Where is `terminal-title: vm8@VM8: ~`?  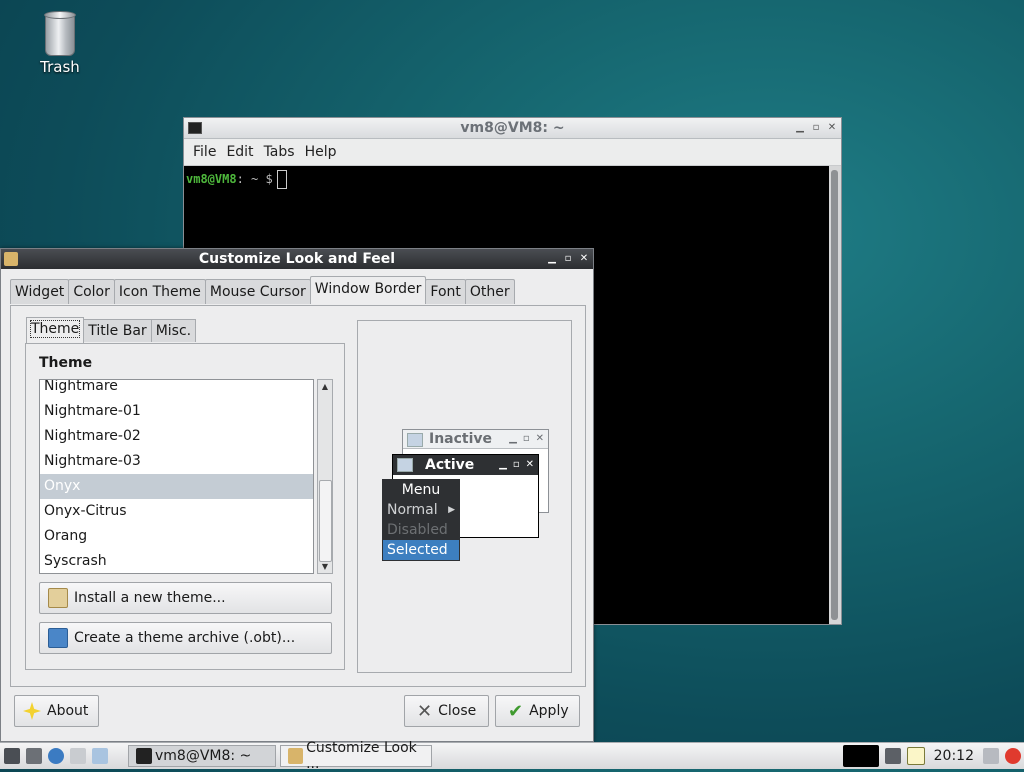 terminal-title: vm8@VM8: ~ is located at coordinates (512, 128).